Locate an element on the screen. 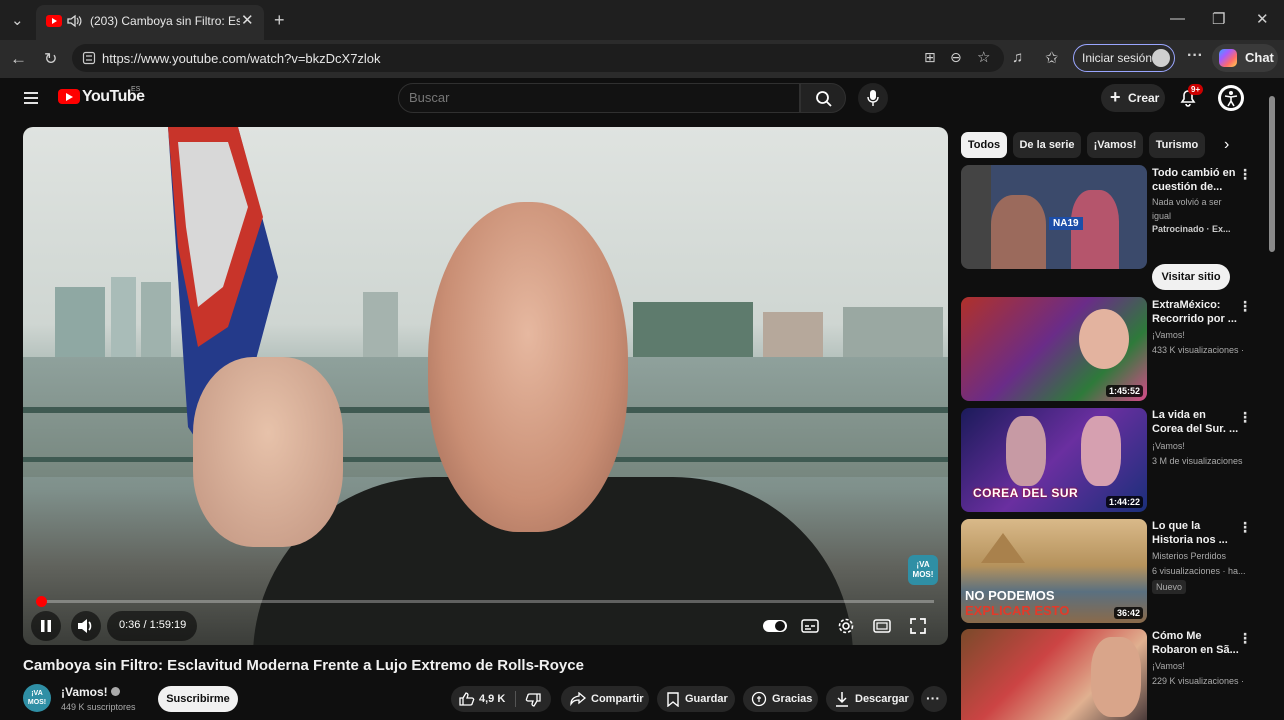  autoplay-toggle is located at coordinates (775, 626).